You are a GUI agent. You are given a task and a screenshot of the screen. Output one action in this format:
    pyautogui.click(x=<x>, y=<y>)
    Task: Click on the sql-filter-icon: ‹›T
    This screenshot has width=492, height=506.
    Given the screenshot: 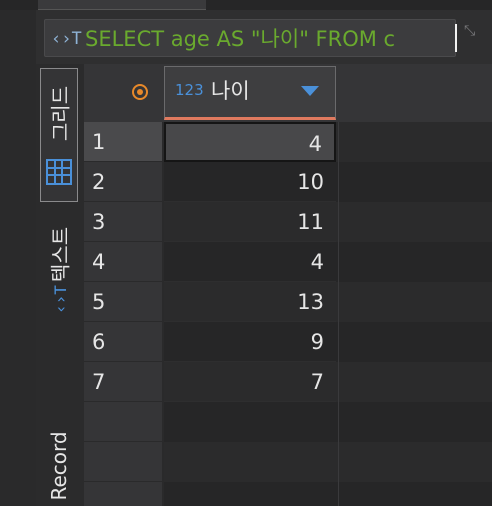 What is the action you would take?
    pyautogui.click(x=66, y=39)
    